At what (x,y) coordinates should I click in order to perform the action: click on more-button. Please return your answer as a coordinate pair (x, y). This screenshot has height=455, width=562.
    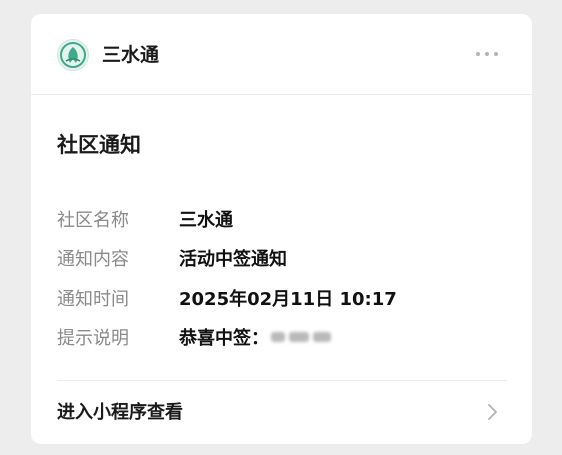
    Looking at the image, I should click on (487, 54).